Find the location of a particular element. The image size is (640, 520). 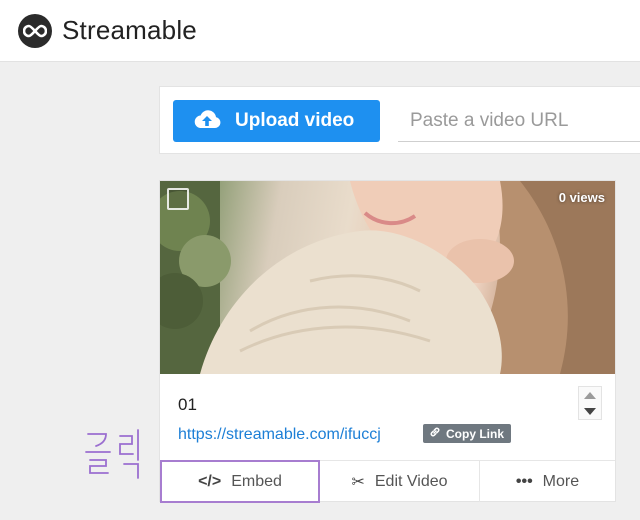

code-icon: </> is located at coordinates (210, 481).